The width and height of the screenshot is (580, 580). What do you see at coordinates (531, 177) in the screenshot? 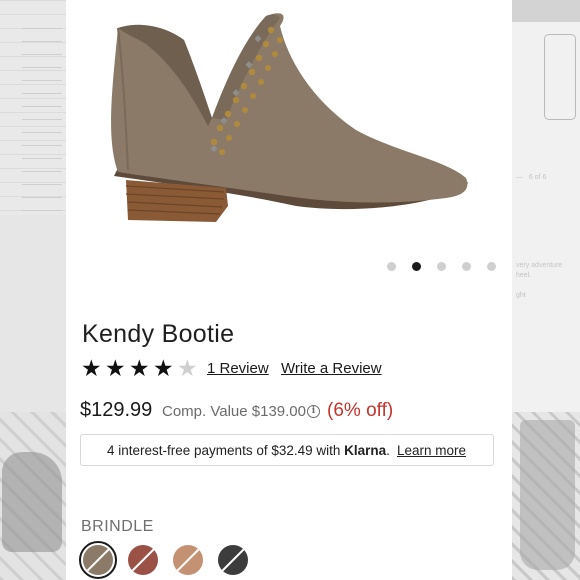
I see `background-text-fragment: — 6 of 6` at bounding box center [531, 177].